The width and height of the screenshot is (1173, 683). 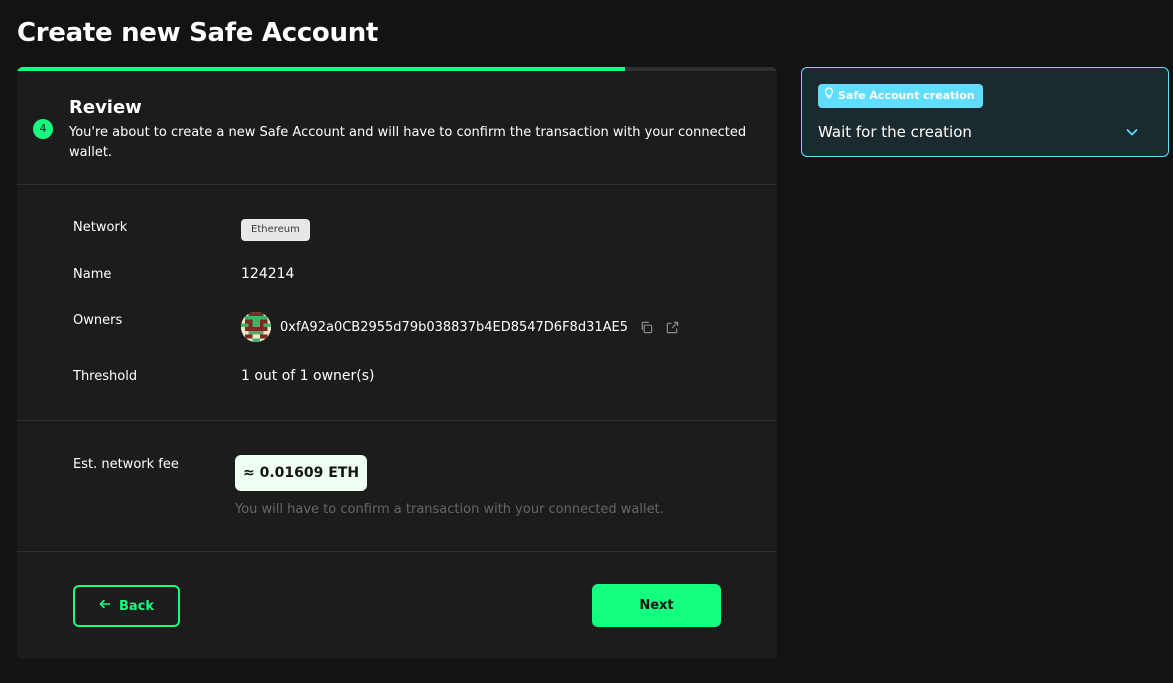 I want to click on network-label: Network, so click(x=100, y=227).